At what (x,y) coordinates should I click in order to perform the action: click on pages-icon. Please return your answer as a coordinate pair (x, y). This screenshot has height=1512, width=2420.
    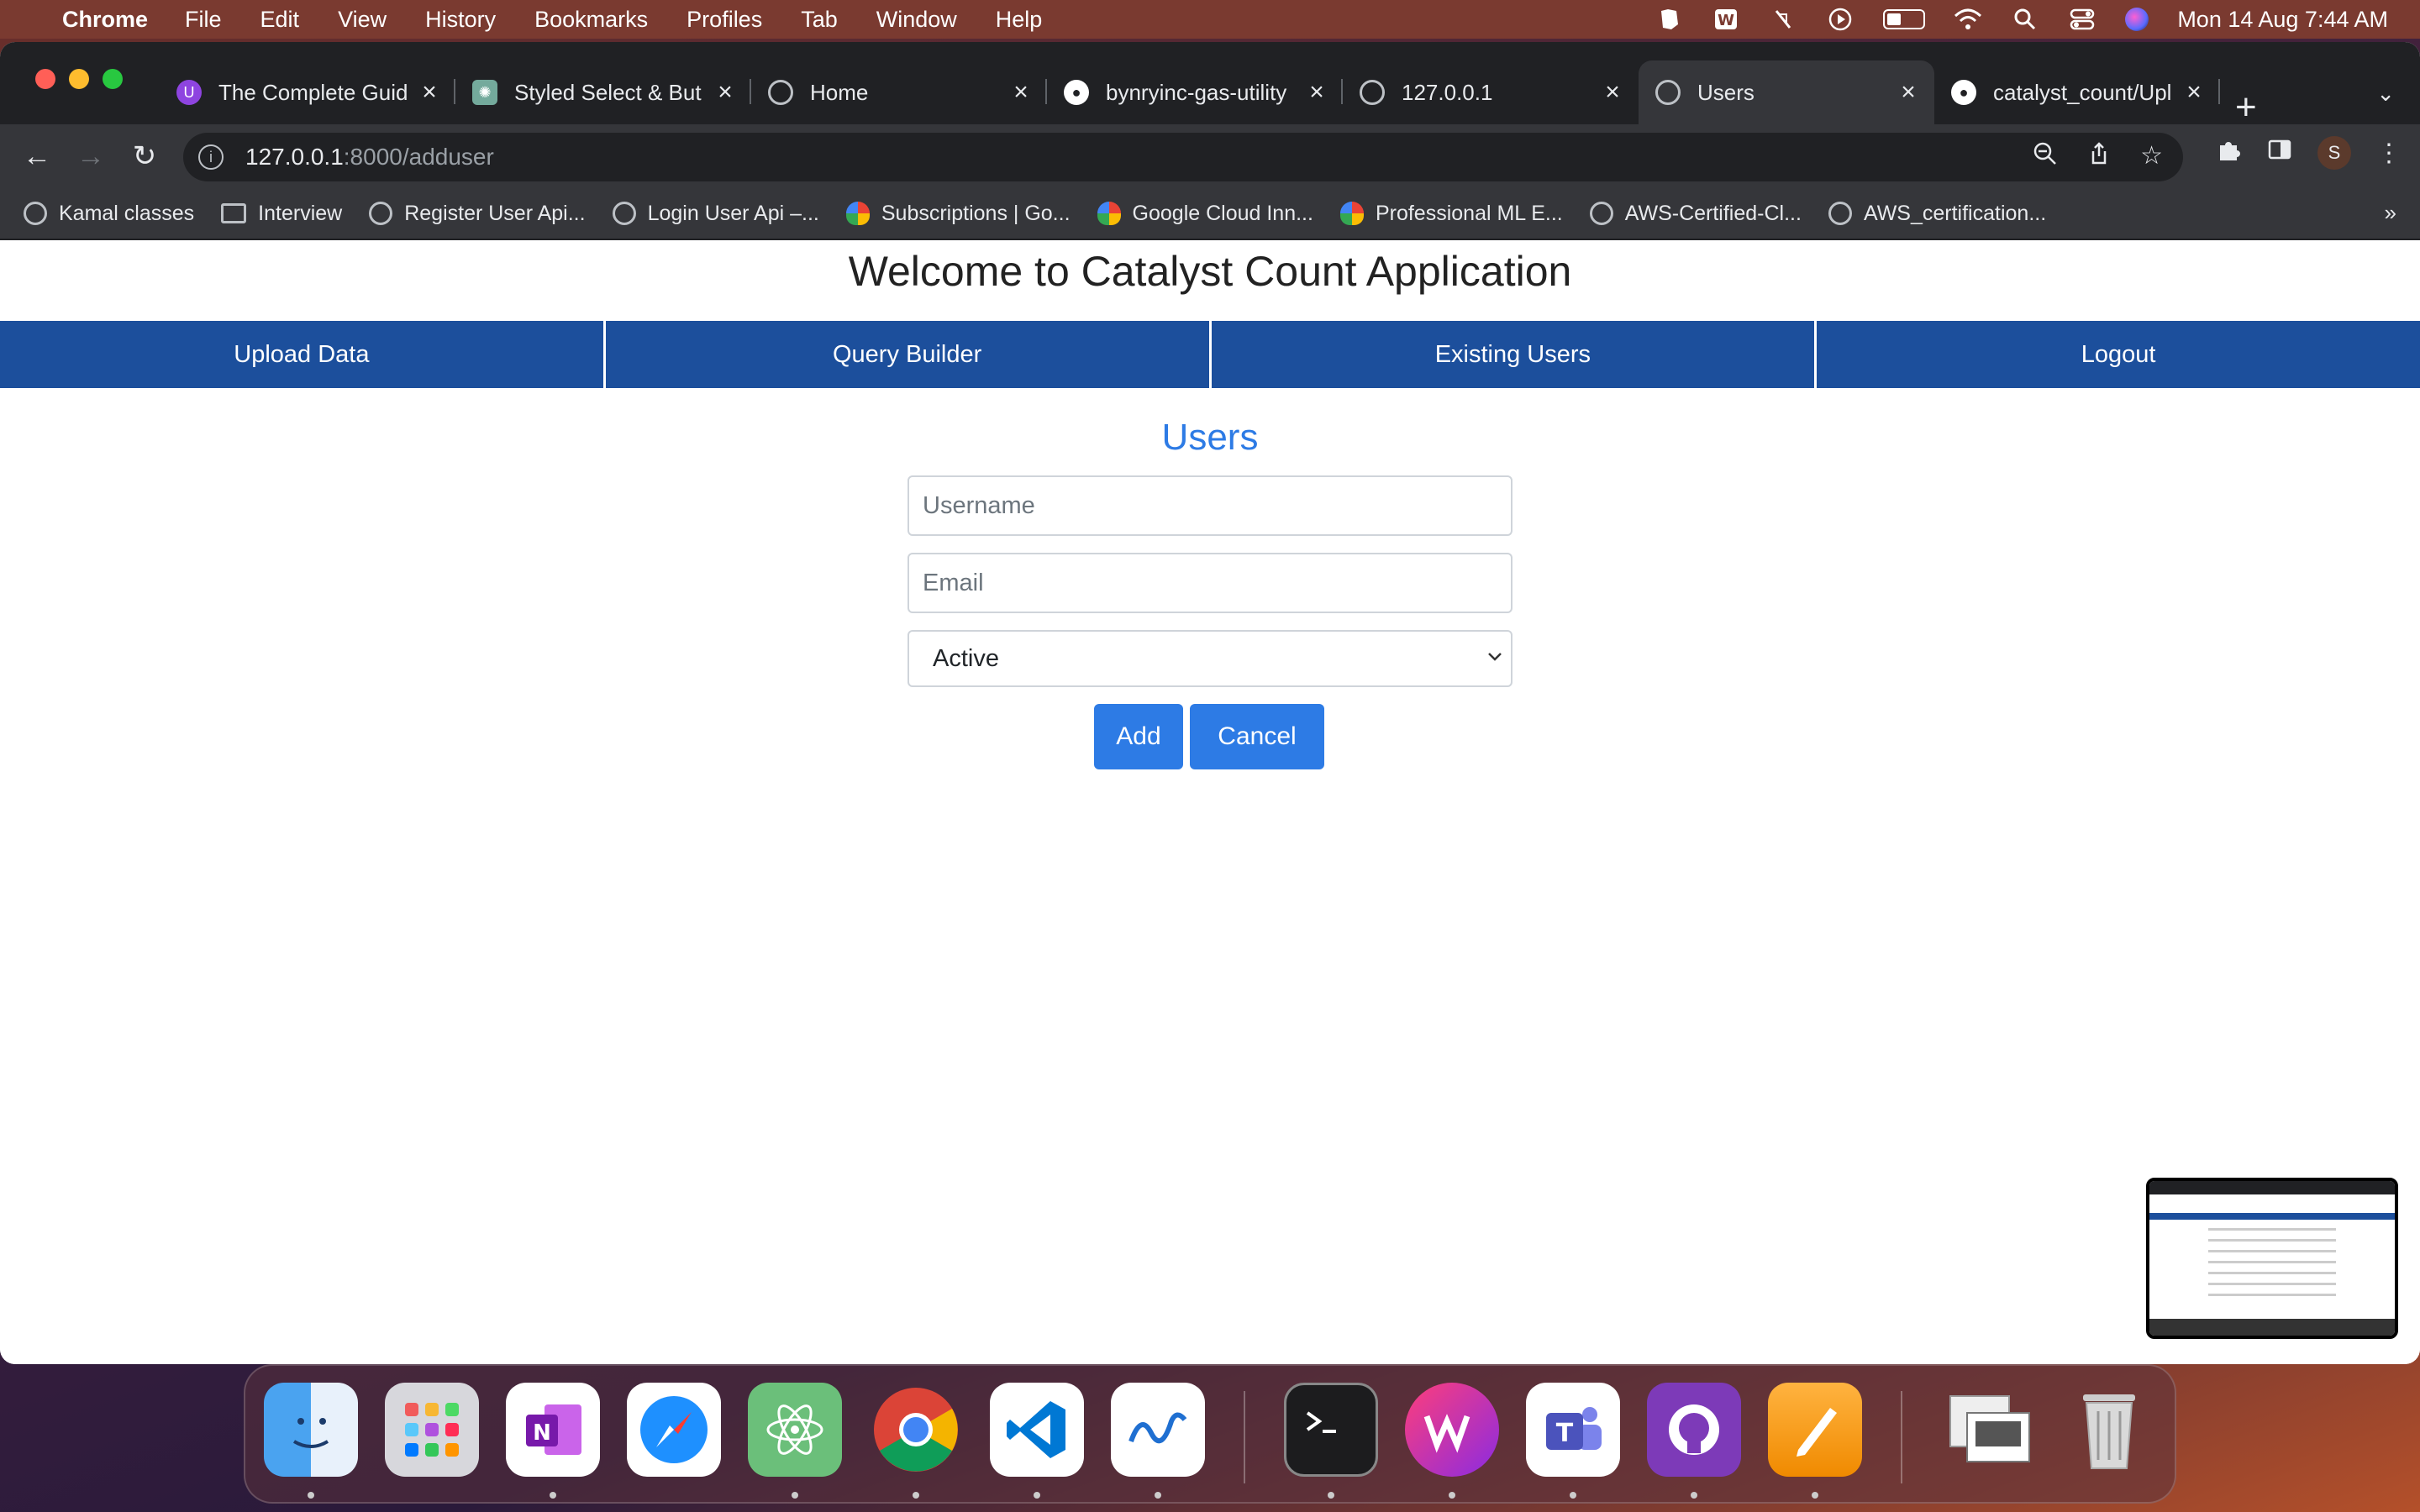
    Looking at the image, I should click on (1815, 1430).